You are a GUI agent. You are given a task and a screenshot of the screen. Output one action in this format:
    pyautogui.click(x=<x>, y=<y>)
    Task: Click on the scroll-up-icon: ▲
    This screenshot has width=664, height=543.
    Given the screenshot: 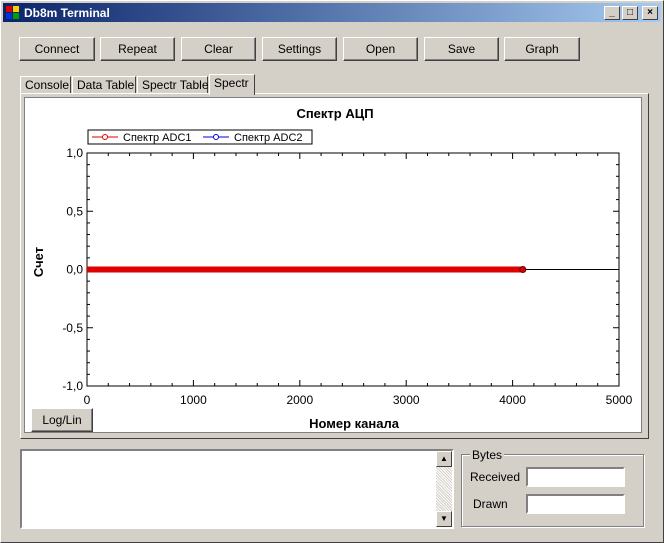 What is the action you would take?
    pyautogui.click(x=444, y=459)
    